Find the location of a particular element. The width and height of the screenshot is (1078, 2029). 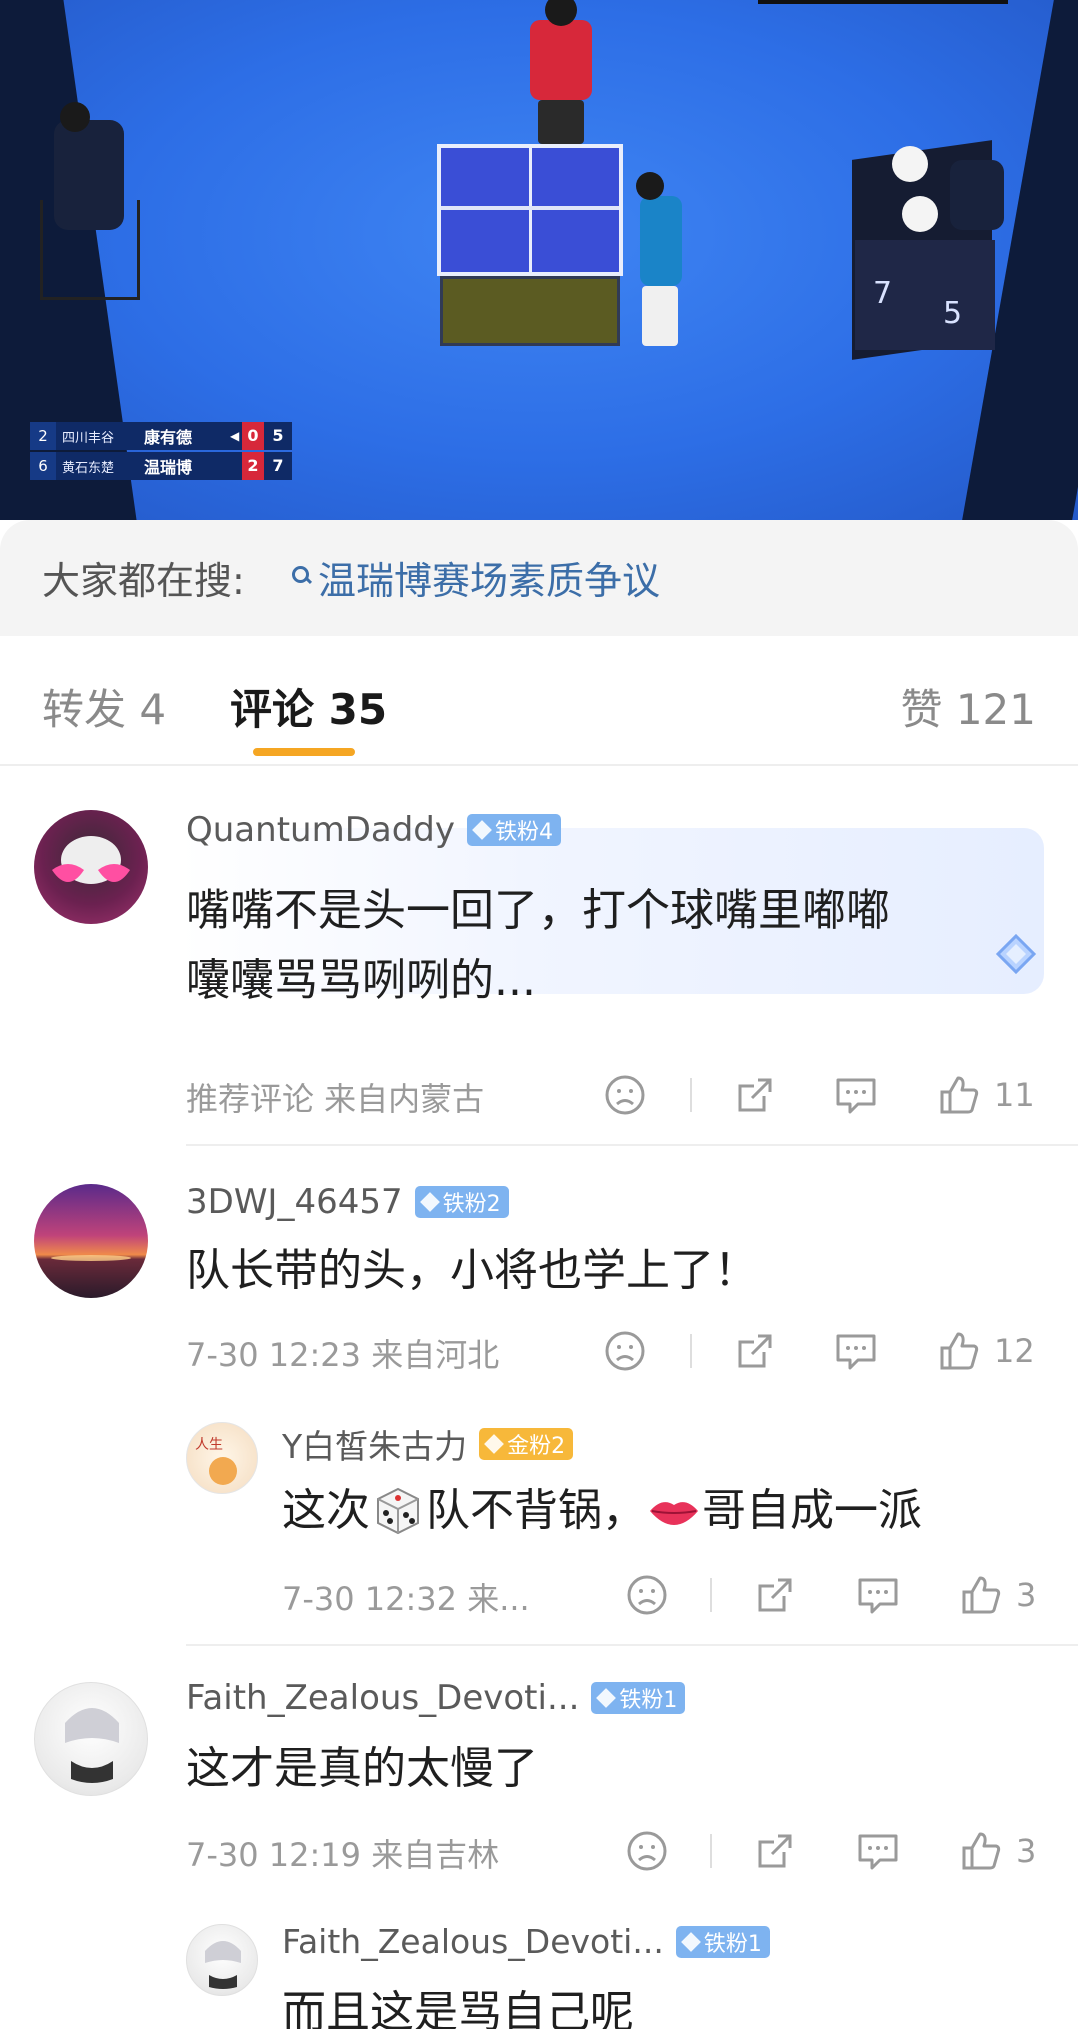

interaction-tabs: 转发 4 评论 35 赞 121 is located at coordinates (539, 701).